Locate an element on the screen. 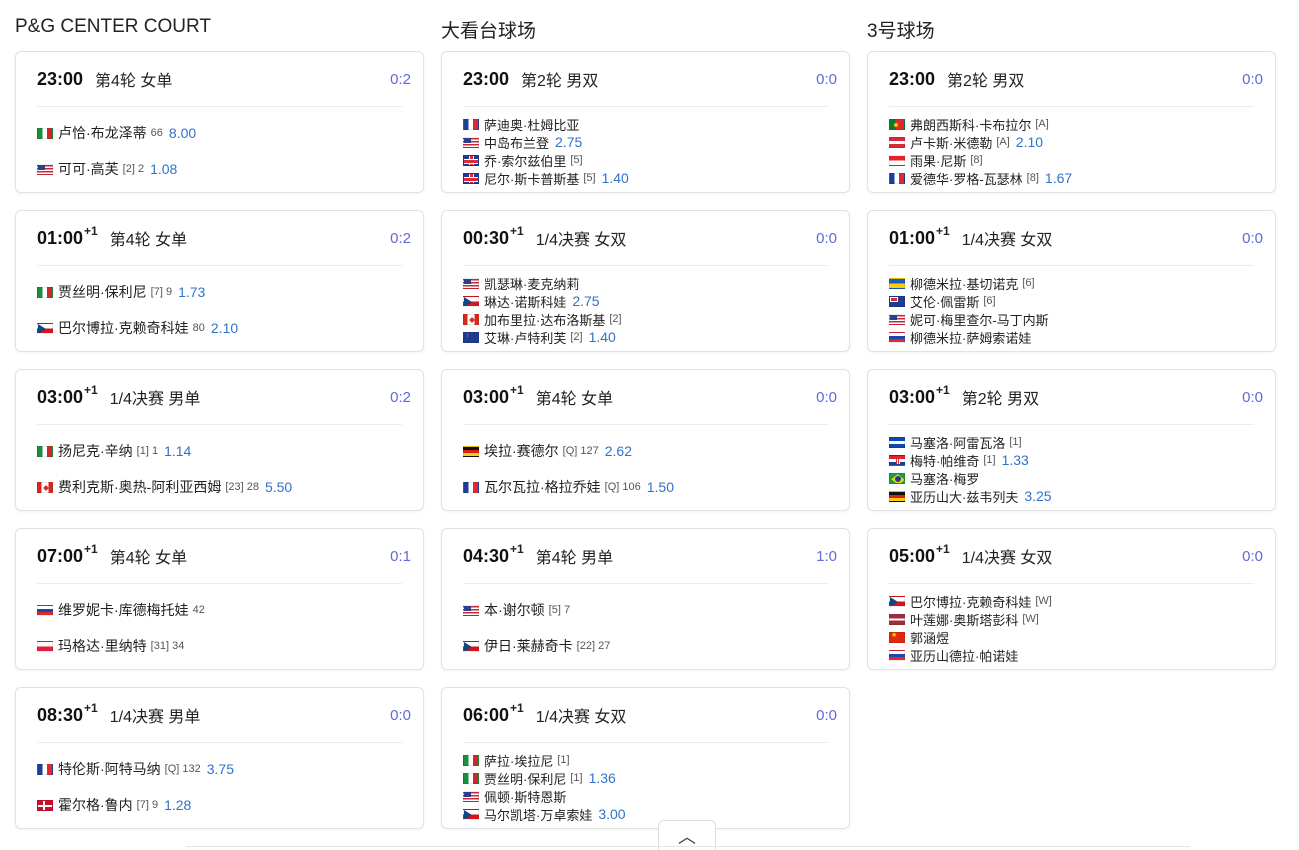  player-odds: 3.25 is located at coordinates (1037, 496).